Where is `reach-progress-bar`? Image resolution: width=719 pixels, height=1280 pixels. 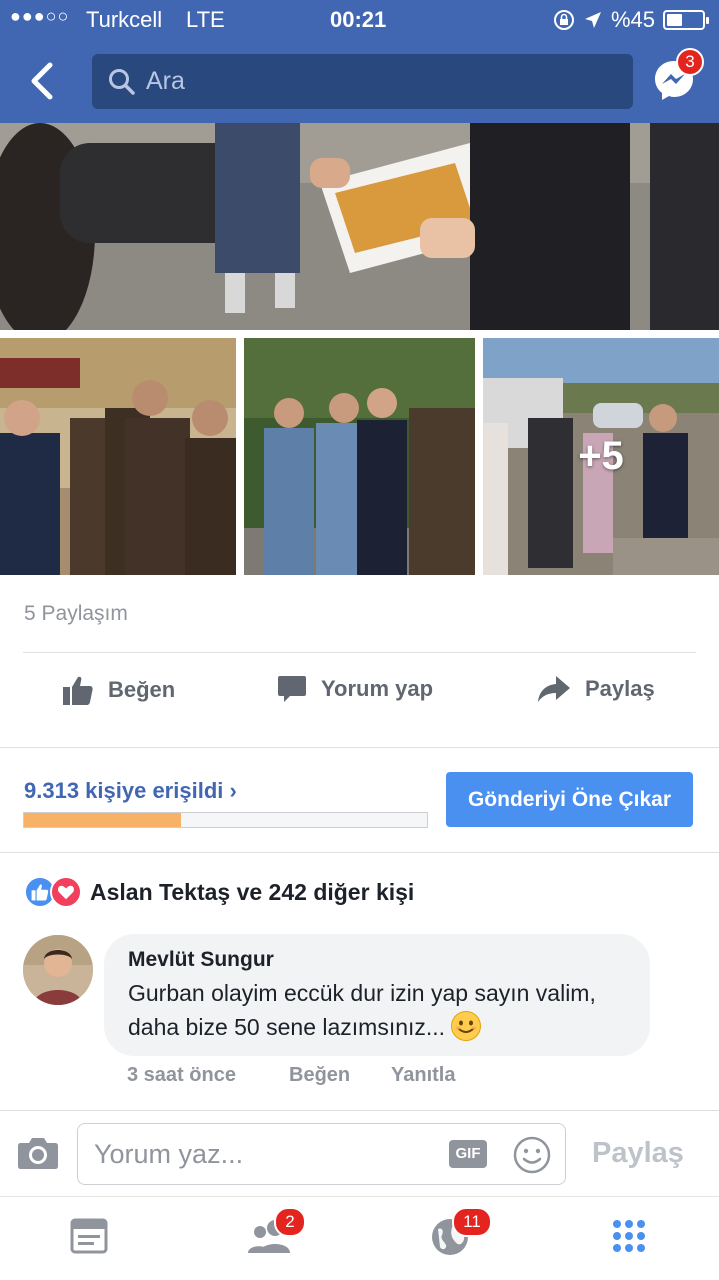 reach-progress-bar is located at coordinates (225, 820).